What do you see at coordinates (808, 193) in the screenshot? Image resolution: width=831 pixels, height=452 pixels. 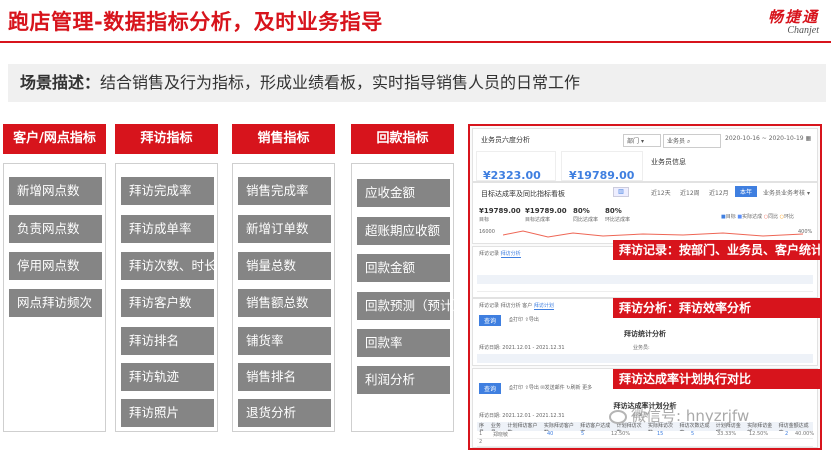 I see `chevron-down-icon: ▾` at bounding box center [808, 193].